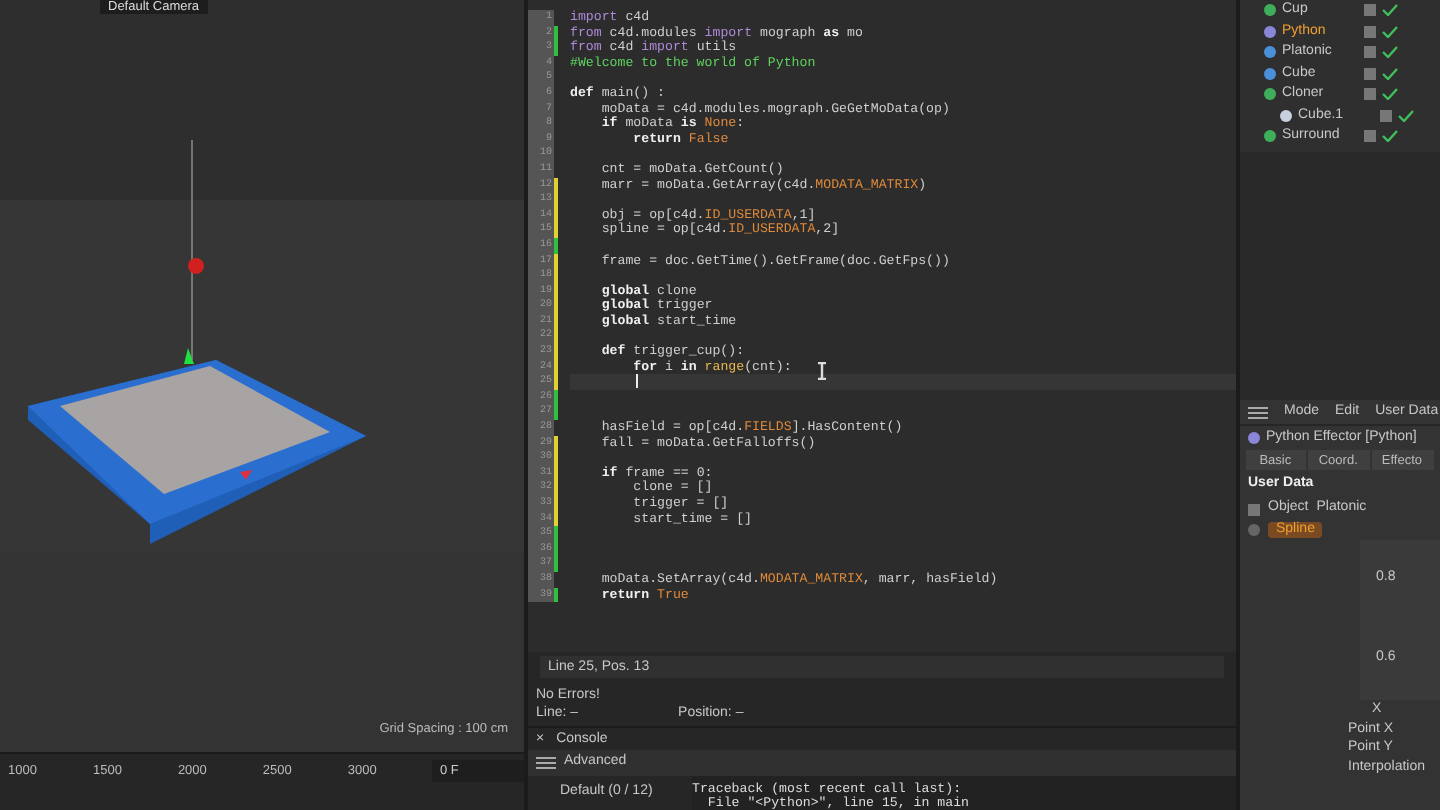 This screenshot has height=810, width=1440. I want to click on text-caret, so click(637, 381).